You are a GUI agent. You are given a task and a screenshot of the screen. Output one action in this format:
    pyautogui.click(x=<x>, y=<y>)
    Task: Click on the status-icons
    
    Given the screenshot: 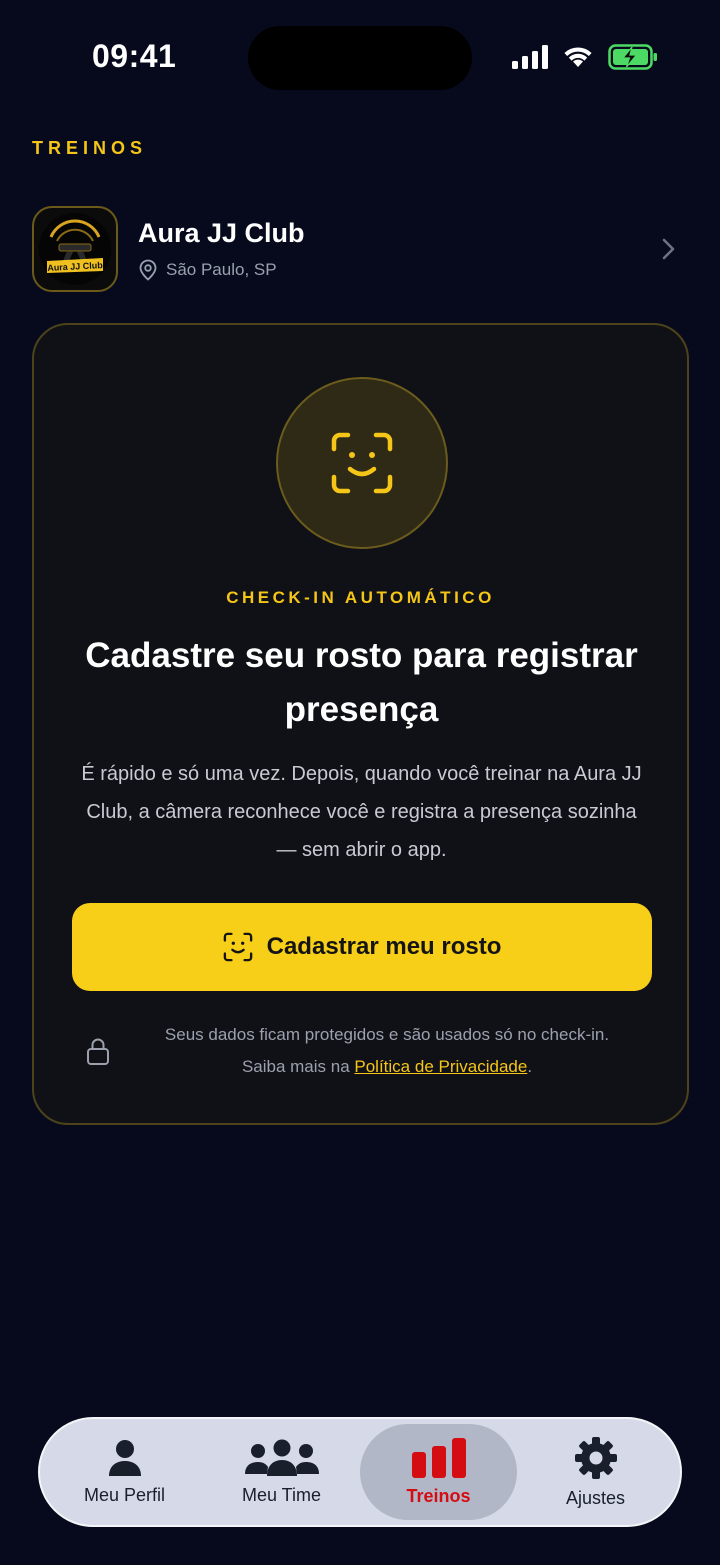 What is the action you would take?
    pyautogui.click(x=585, y=57)
    